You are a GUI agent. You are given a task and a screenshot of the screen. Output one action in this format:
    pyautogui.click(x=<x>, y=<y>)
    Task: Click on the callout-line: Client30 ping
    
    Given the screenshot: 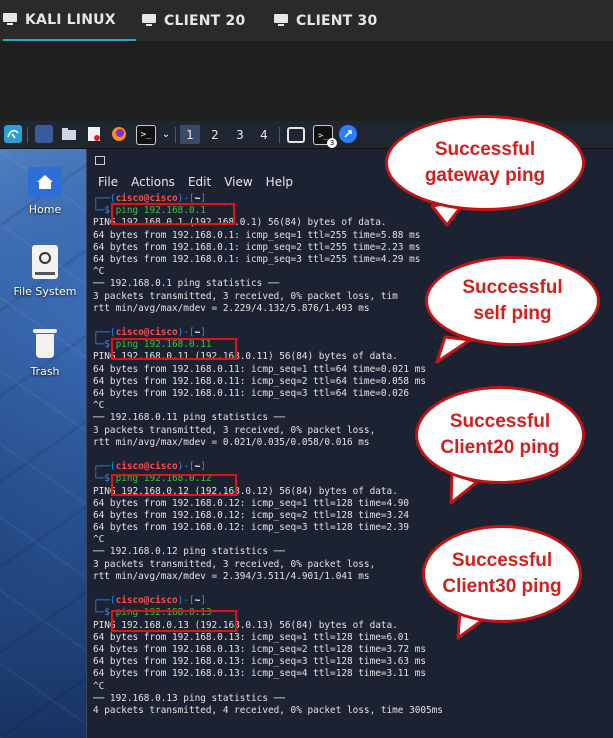 What is the action you would take?
    pyautogui.click(x=502, y=586)
    